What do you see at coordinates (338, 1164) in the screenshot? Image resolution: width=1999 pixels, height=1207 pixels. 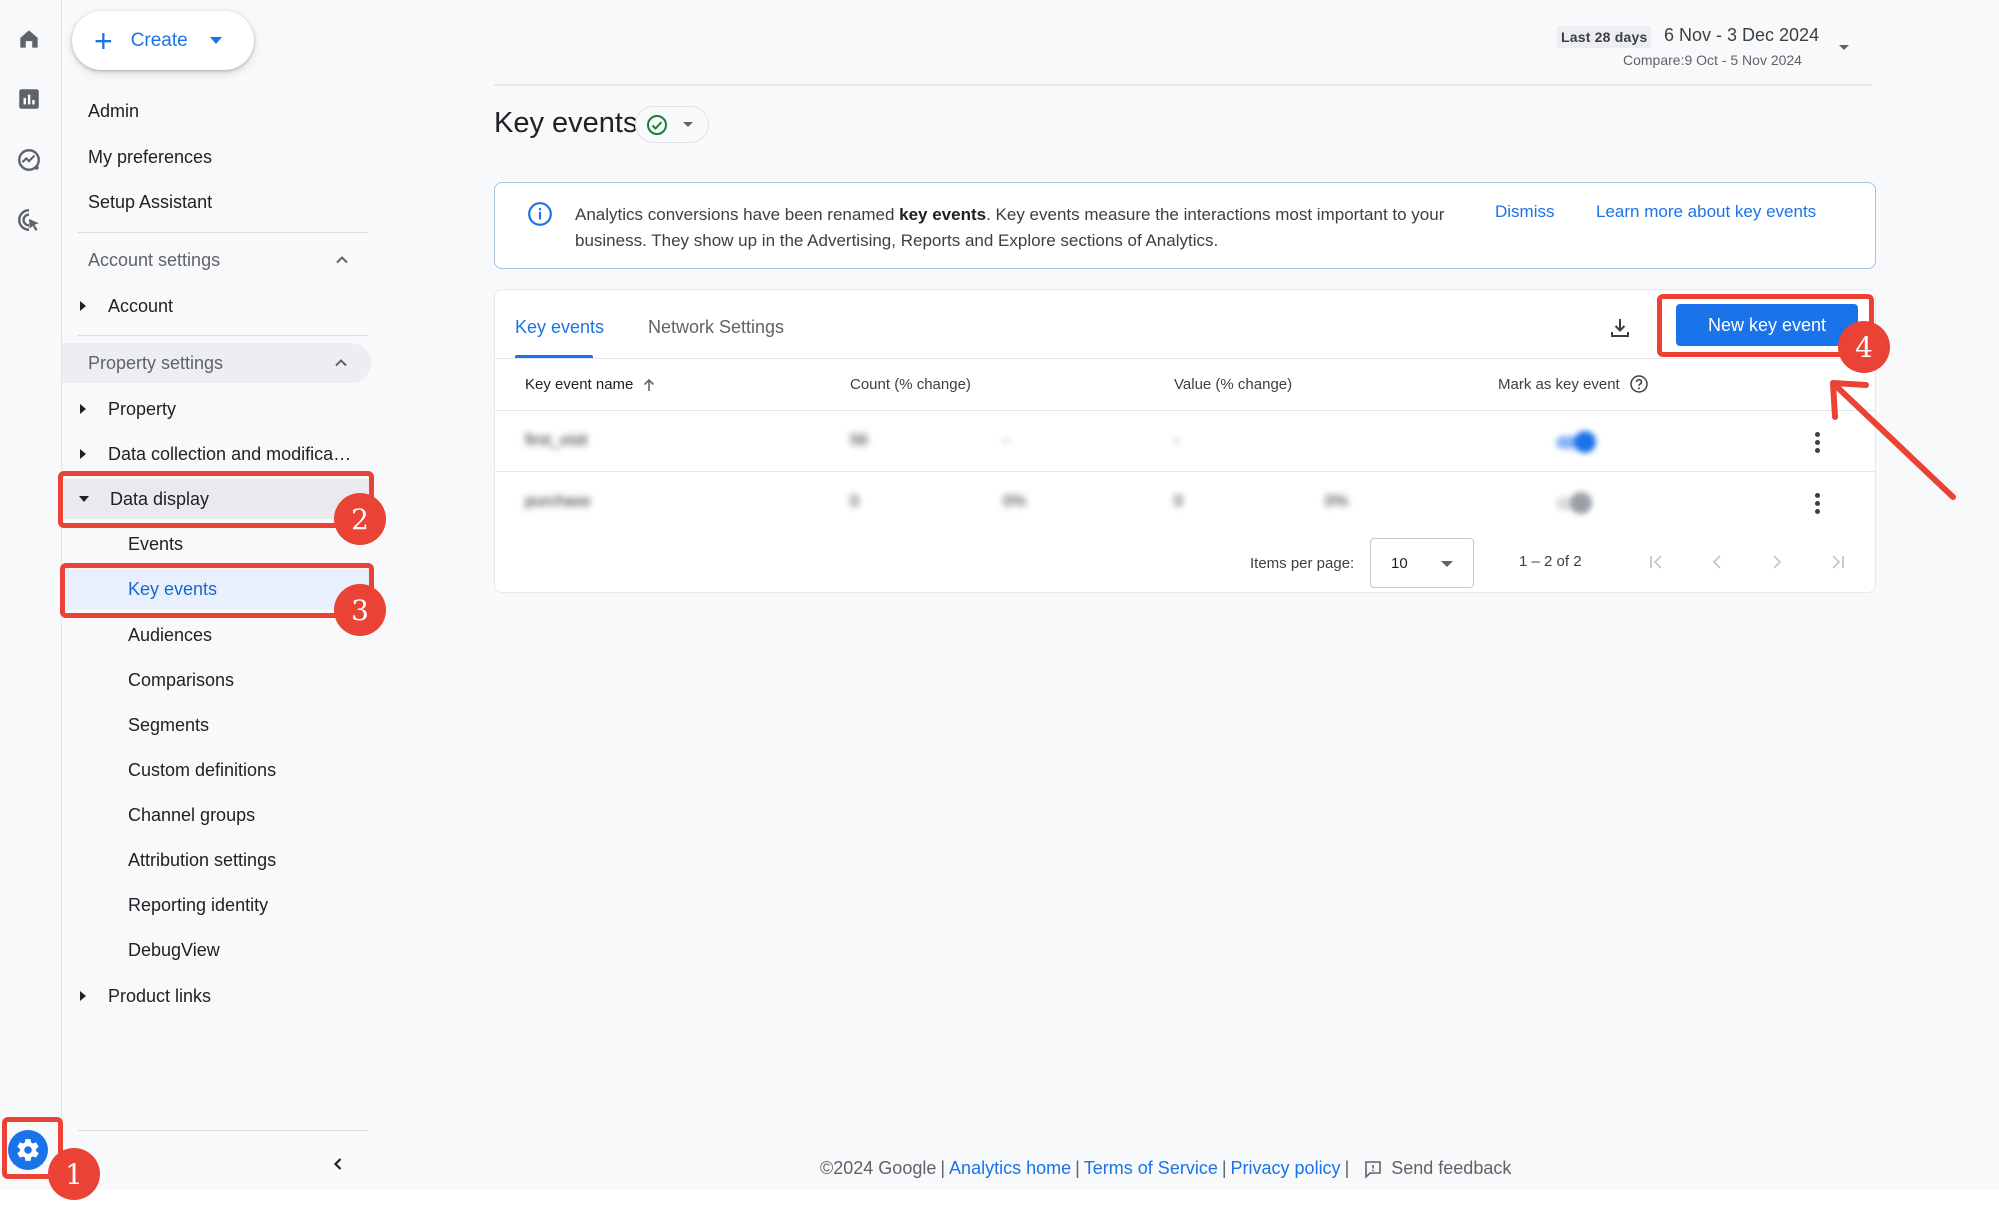 I see `collapse-sidebar-button` at bounding box center [338, 1164].